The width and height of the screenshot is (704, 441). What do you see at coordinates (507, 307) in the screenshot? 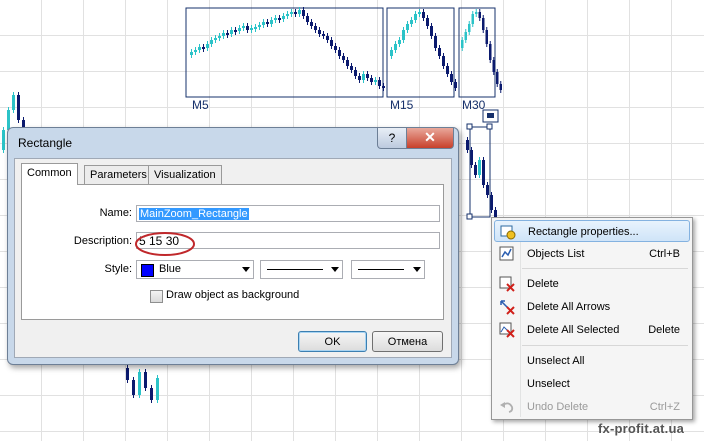
I see `delete-arrows-icon` at bounding box center [507, 307].